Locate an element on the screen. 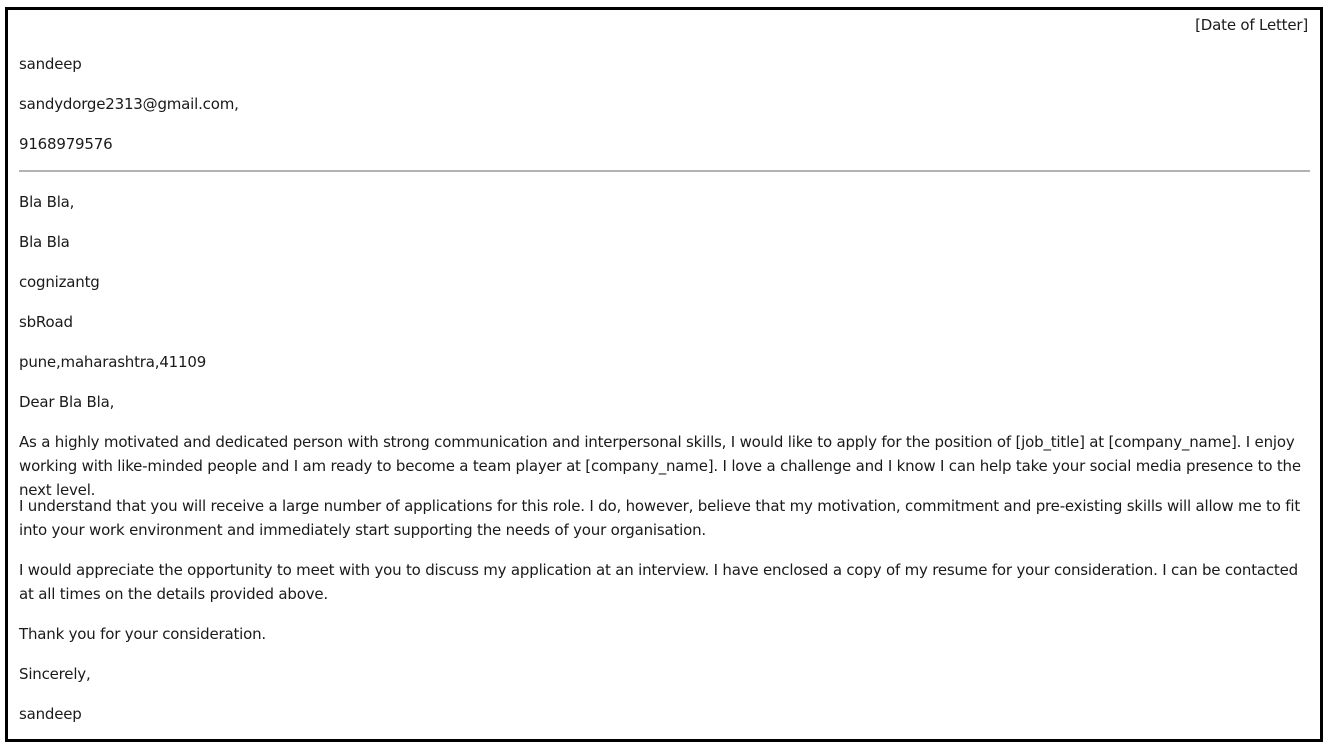 This screenshot has width=1333, height=748. salutation: Dear Bla Bla, is located at coordinates (67, 402).